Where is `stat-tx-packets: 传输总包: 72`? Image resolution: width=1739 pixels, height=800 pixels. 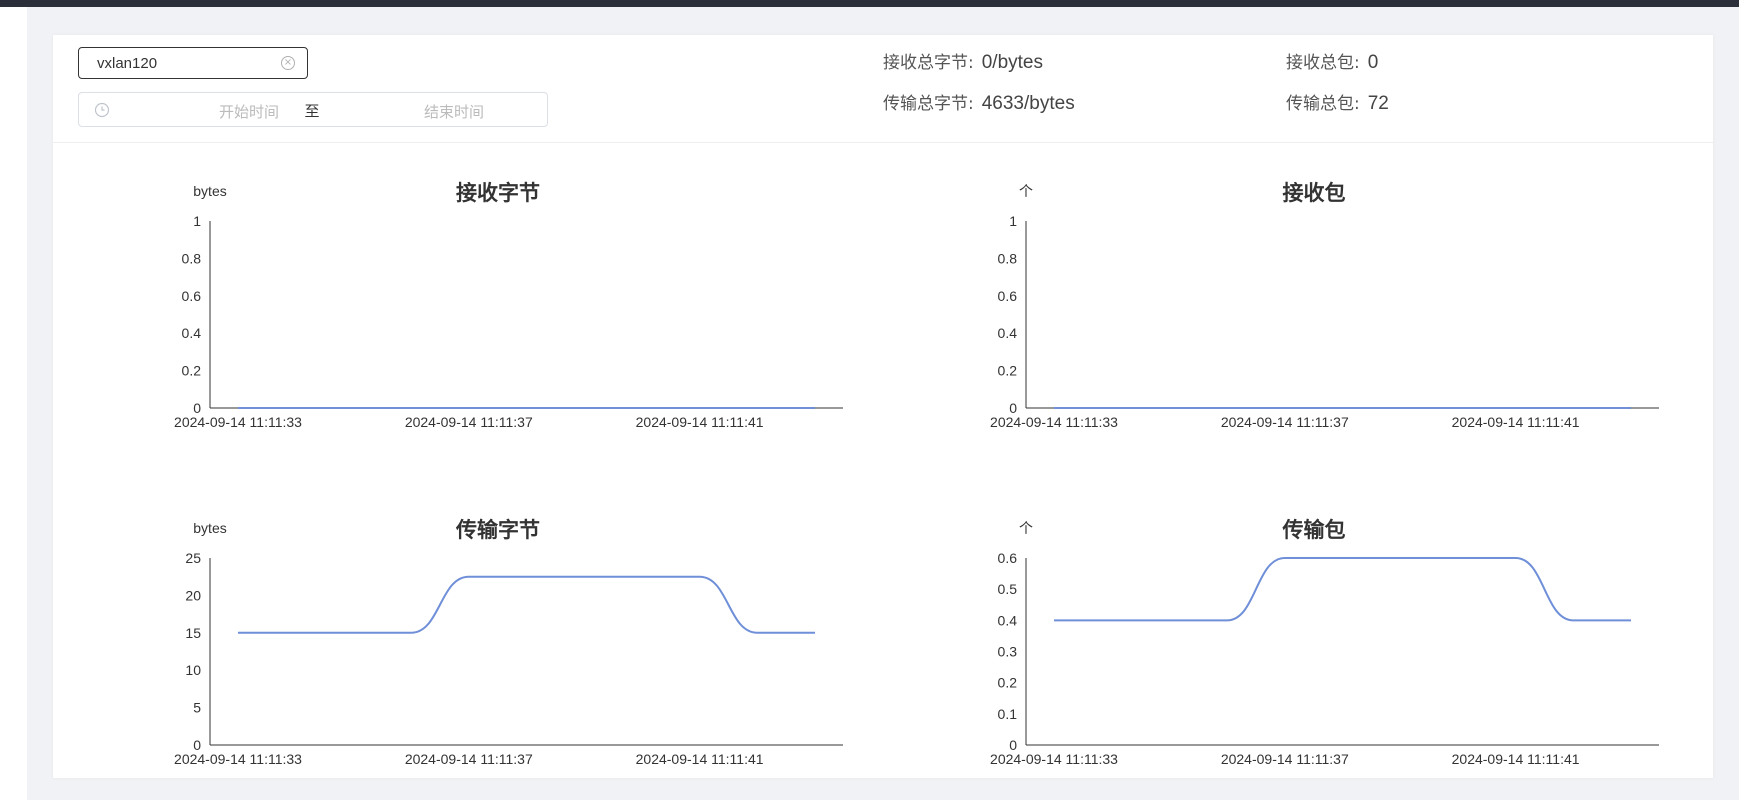 stat-tx-packets: 传输总包: 72 is located at coordinates (1337, 102).